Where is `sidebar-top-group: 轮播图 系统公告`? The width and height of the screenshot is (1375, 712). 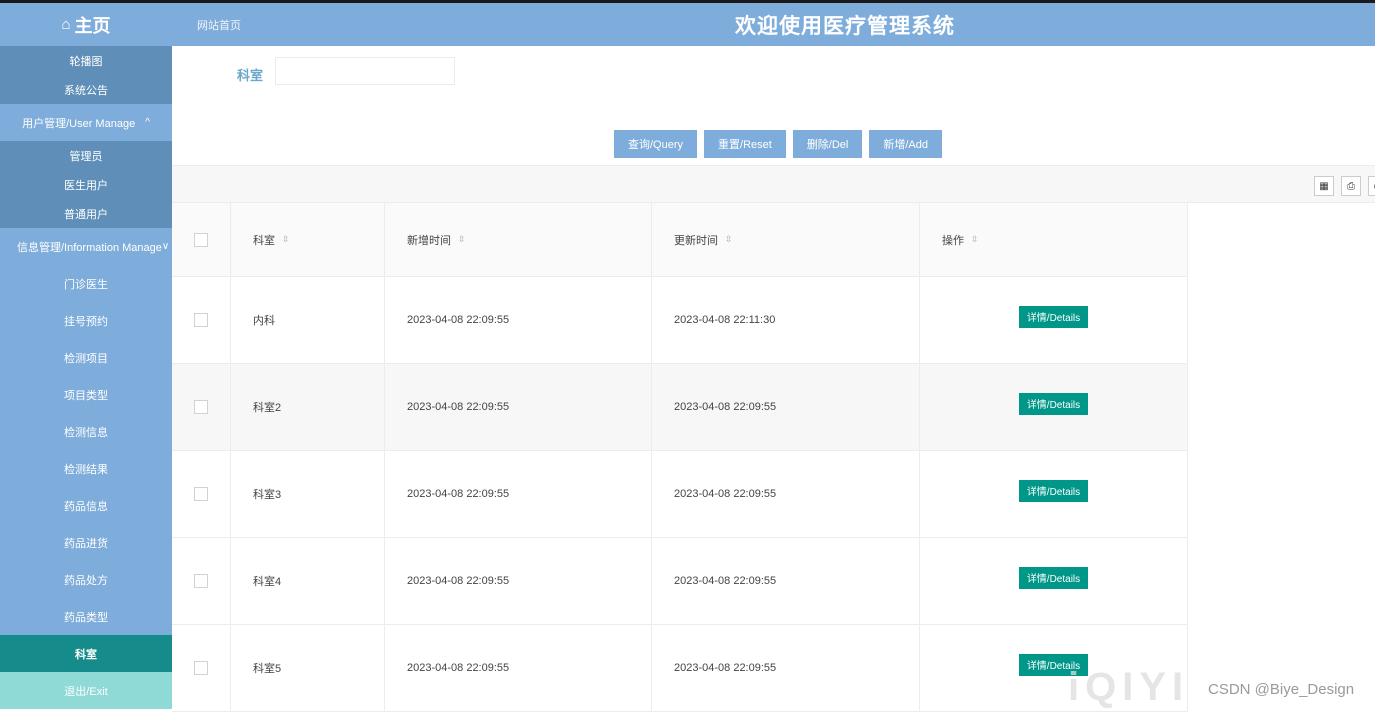
sidebar-top-group: 轮播图 系统公告 is located at coordinates (86, 75).